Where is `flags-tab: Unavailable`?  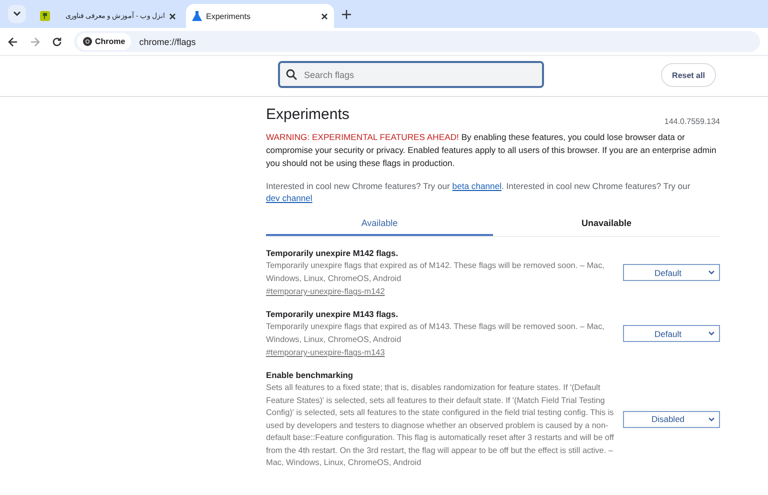
flags-tab: Unavailable is located at coordinates (606, 224).